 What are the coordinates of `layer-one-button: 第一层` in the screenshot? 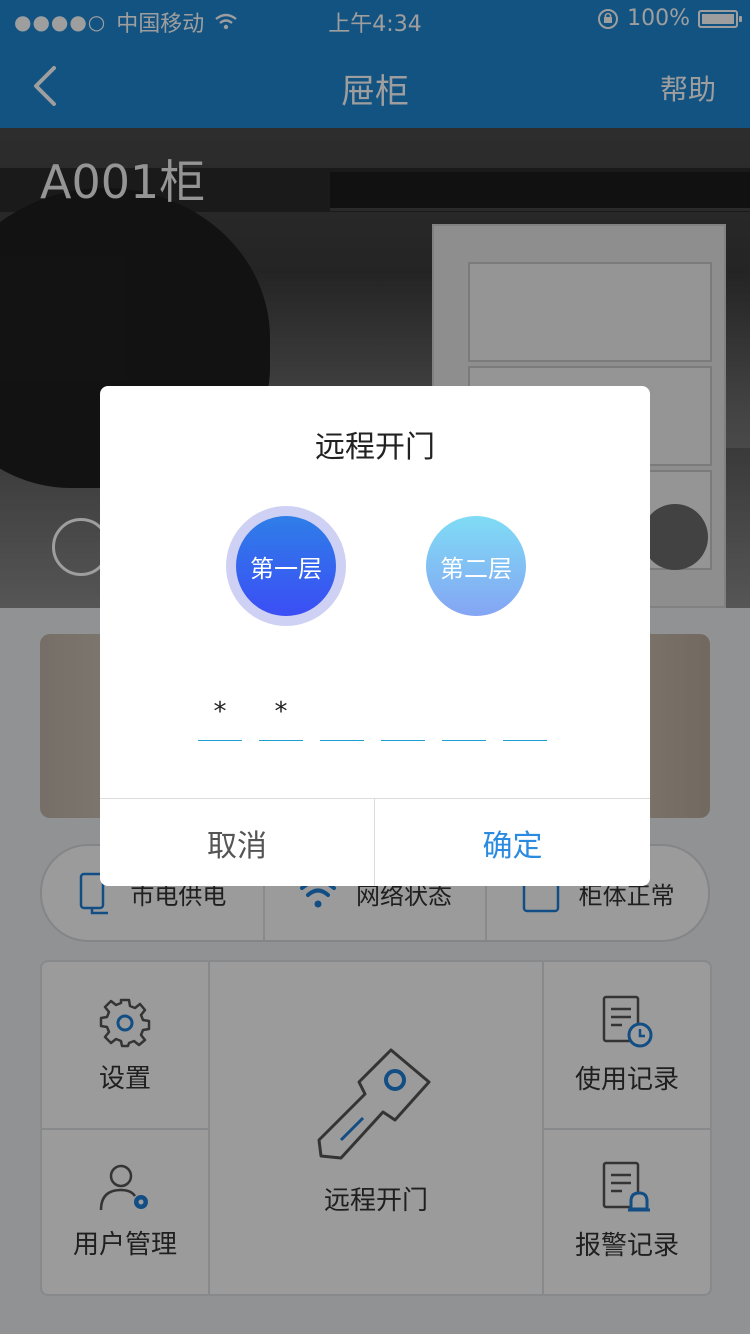 It's located at (286, 566).